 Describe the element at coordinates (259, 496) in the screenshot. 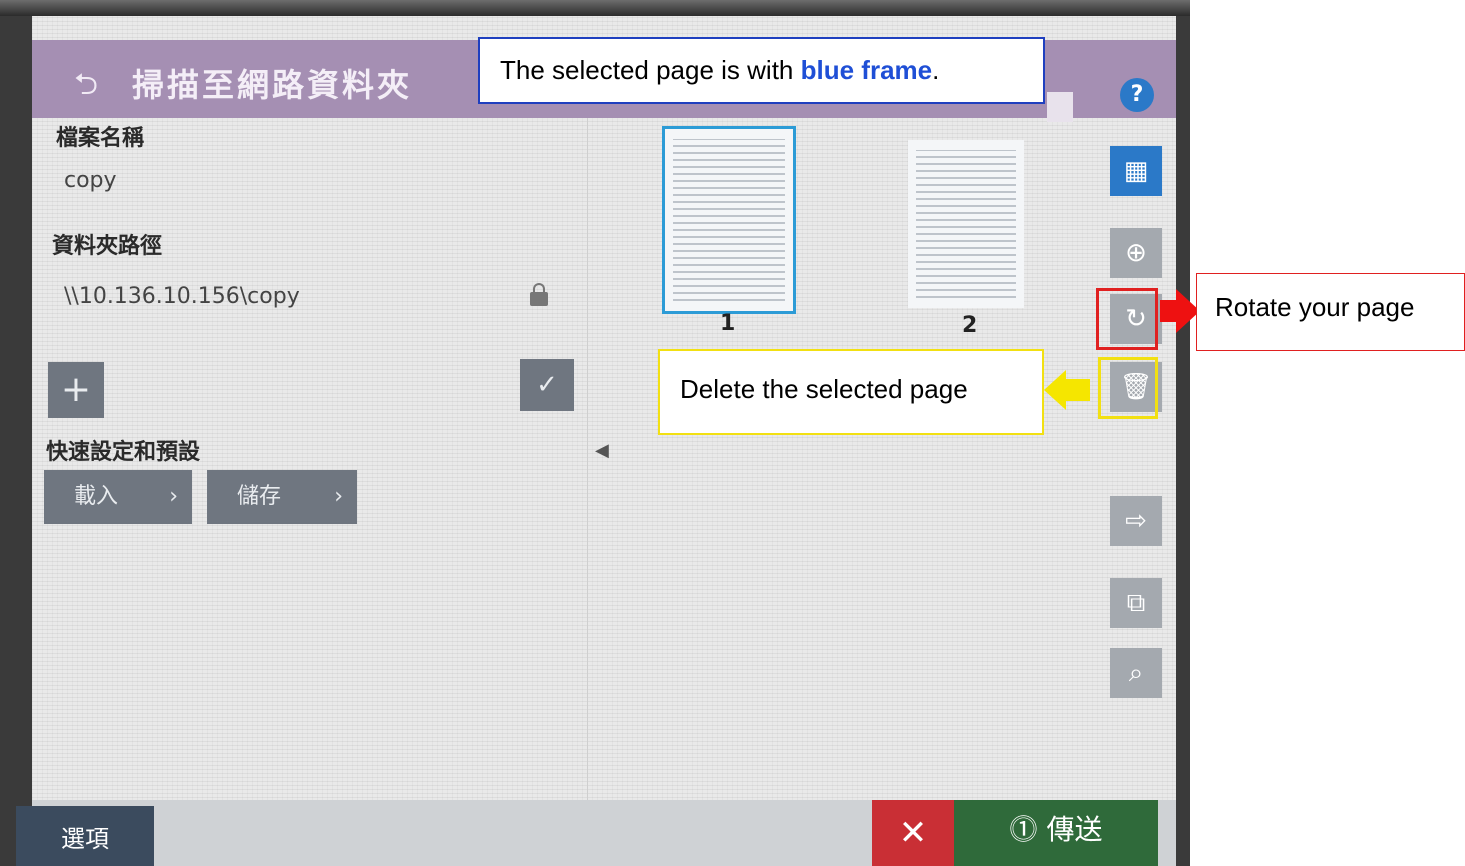

I see `save-label: 儲存` at that location.